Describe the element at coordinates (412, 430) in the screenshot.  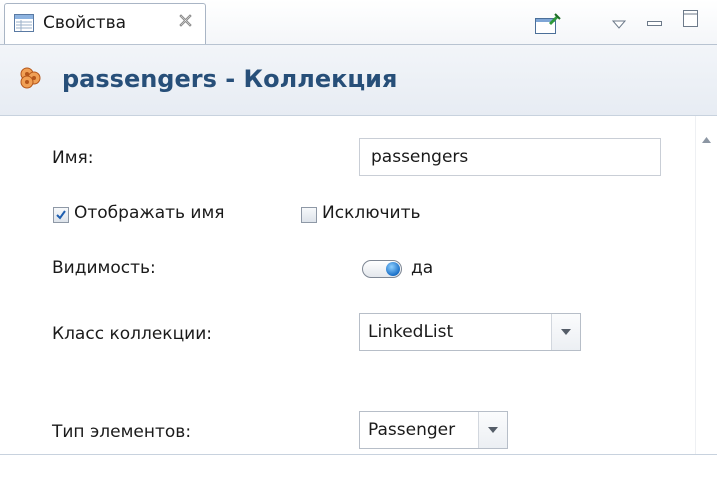
I see `element-type-value: Passenger` at that location.